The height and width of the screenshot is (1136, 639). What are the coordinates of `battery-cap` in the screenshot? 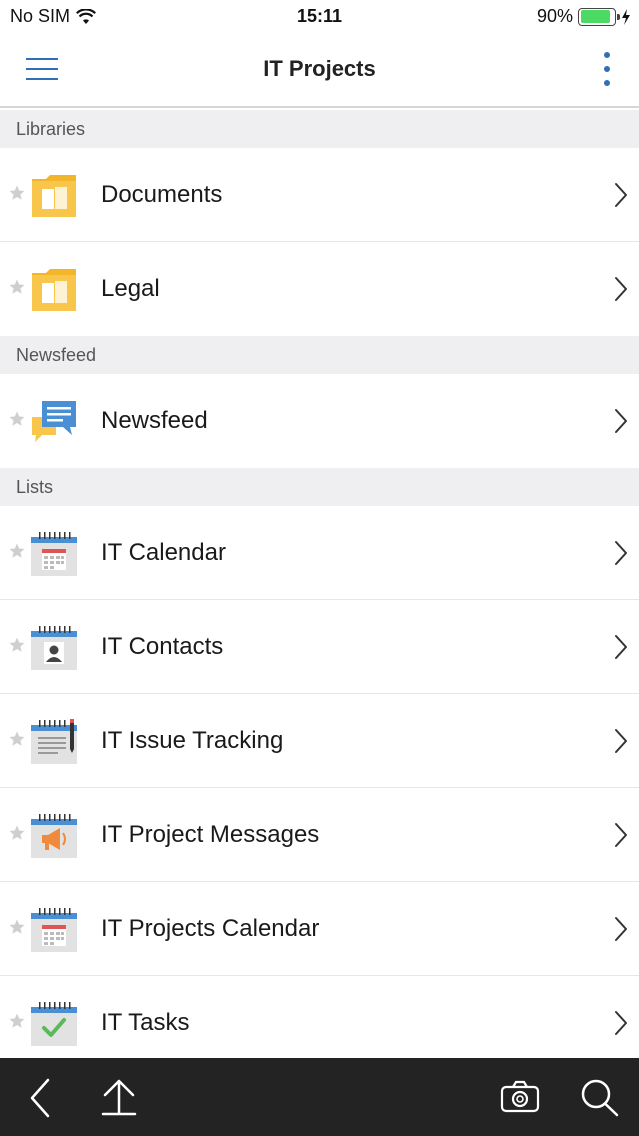 It's located at (618, 16).